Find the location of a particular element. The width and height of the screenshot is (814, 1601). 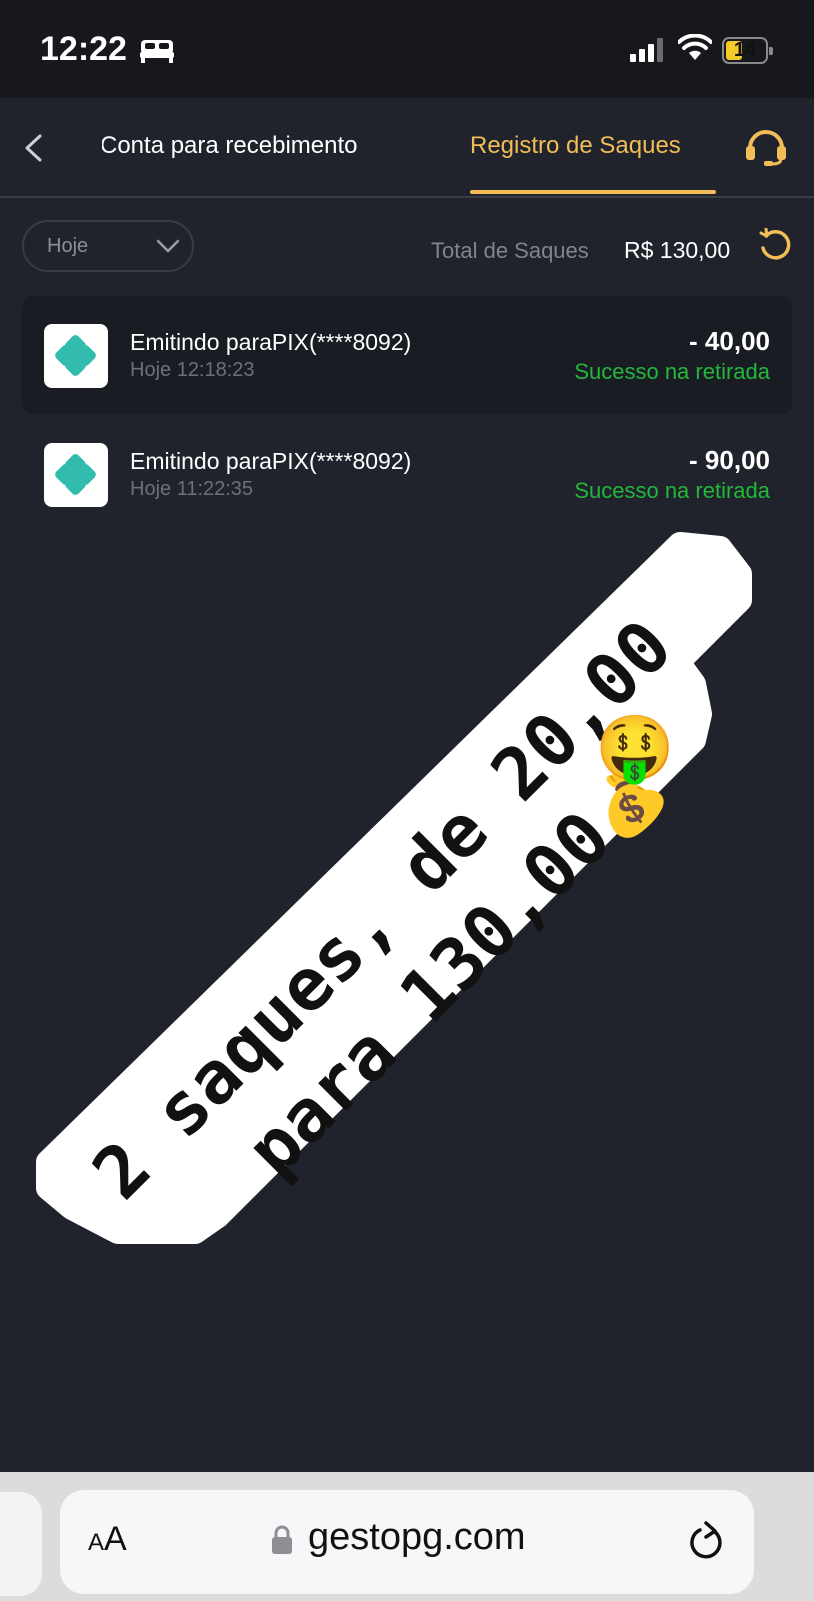

refresh-icon is located at coordinates (775, 245).